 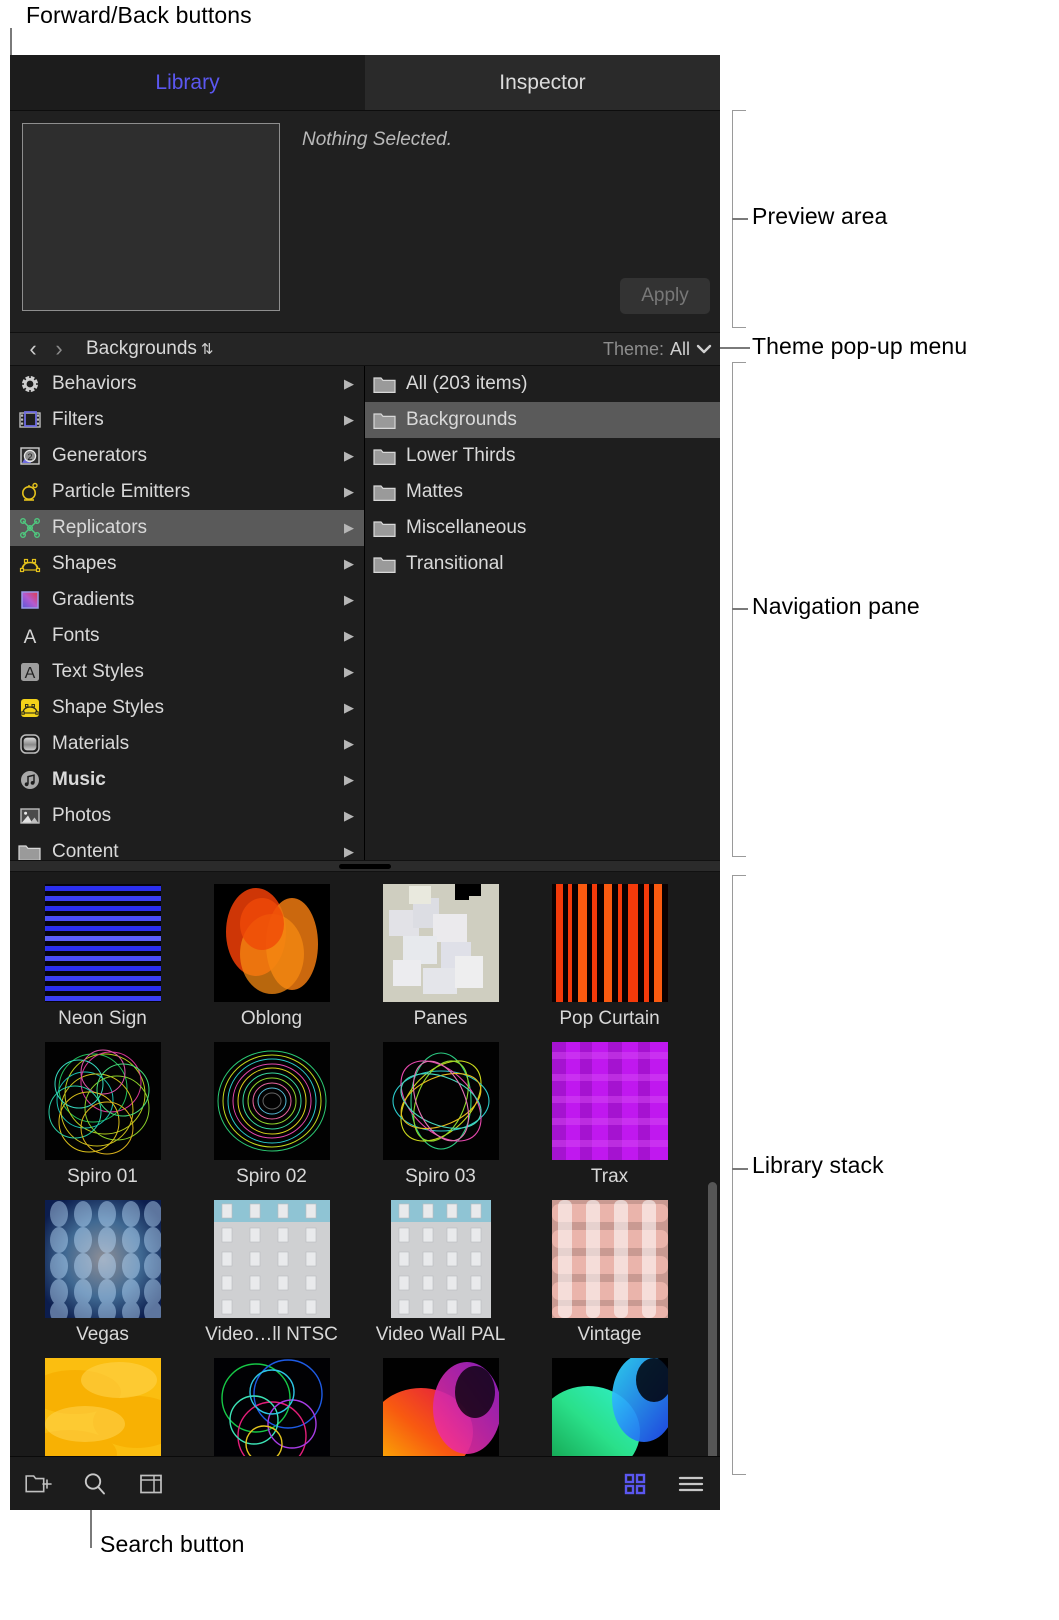 I want to click on sidebar-item-text-styles: A Text Styles ▶, so click(x=187, y=672).